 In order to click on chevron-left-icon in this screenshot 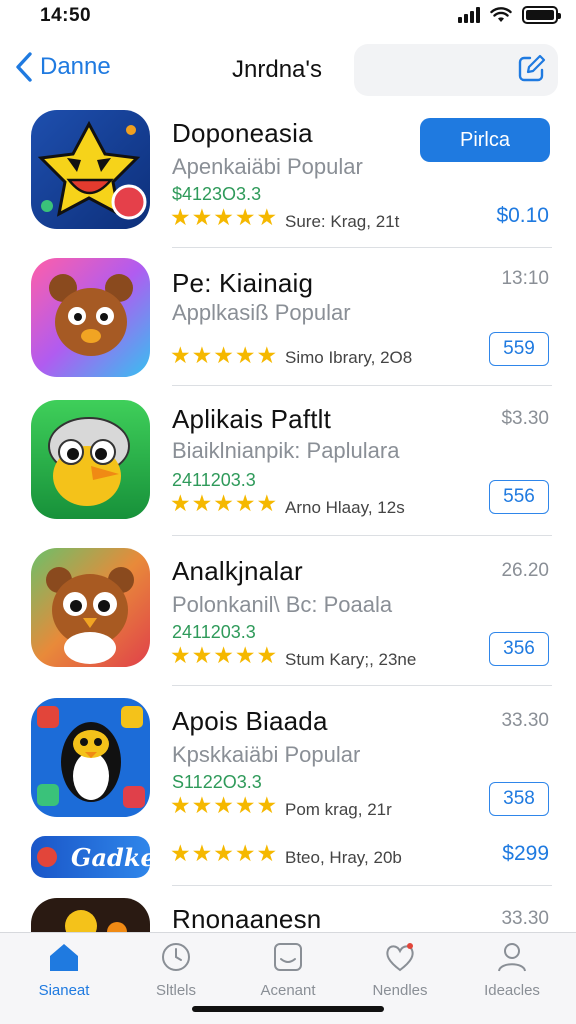, I will do `click(24, 67)`.